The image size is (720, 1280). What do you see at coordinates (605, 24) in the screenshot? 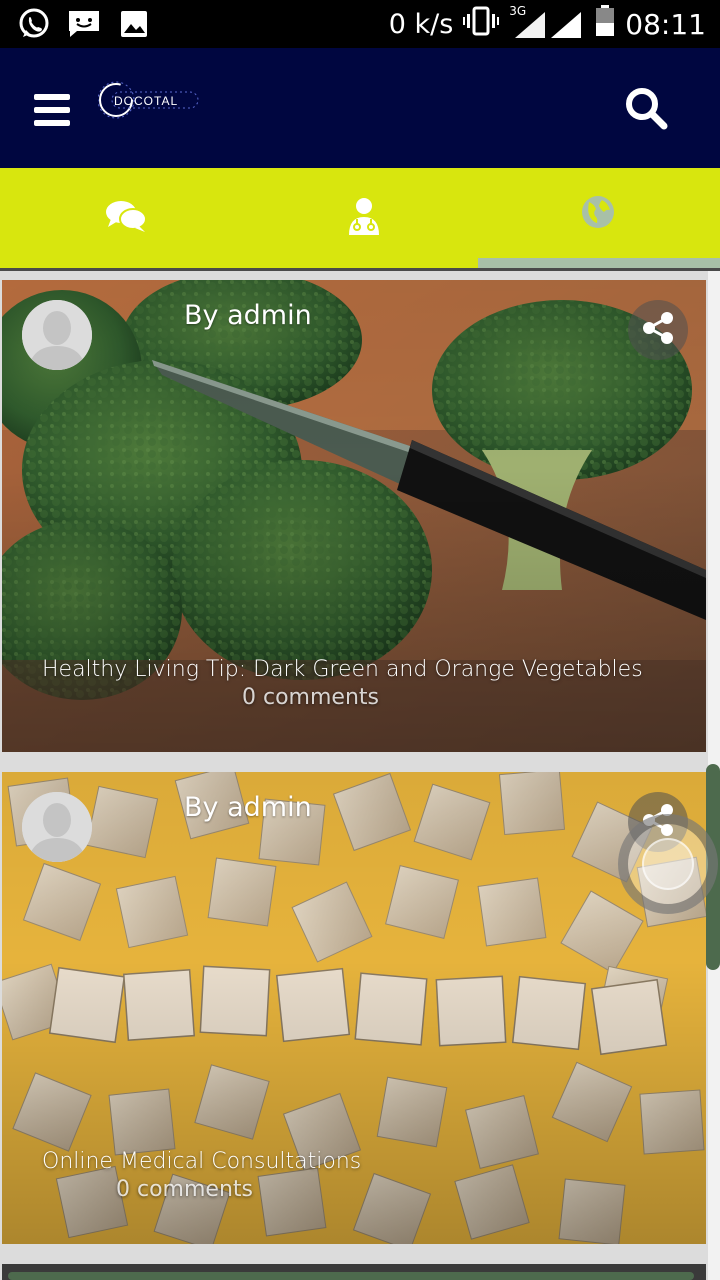
I see `battery-icon` at bounding box center [605, 24].